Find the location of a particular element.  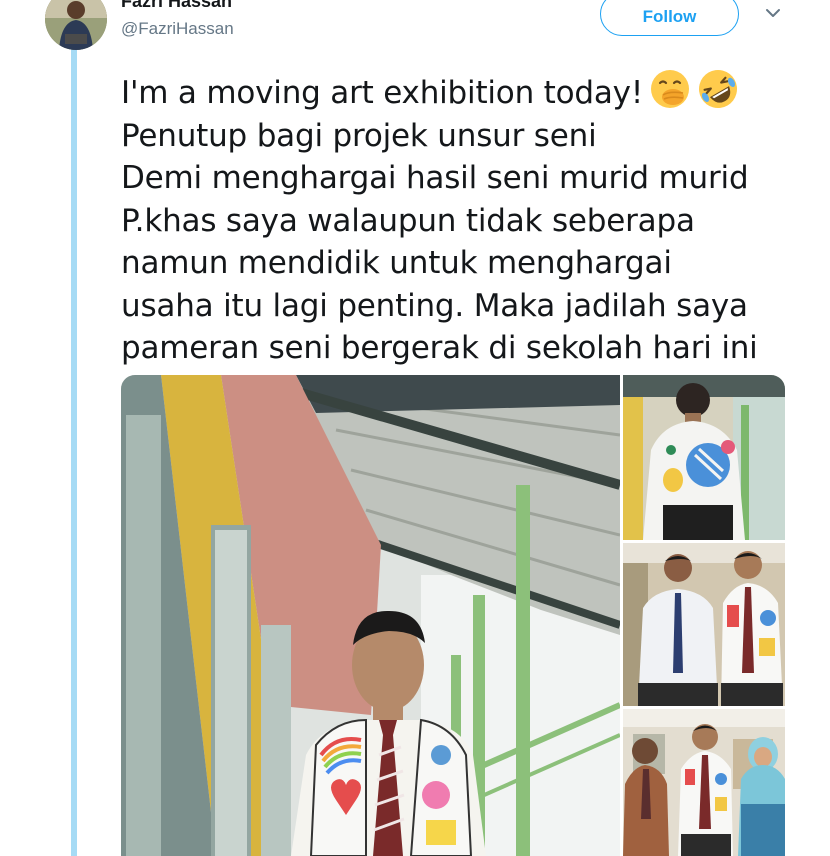

tweet-text-line: I'm a moving art exhibition today! is located at coordinates (466, 91).